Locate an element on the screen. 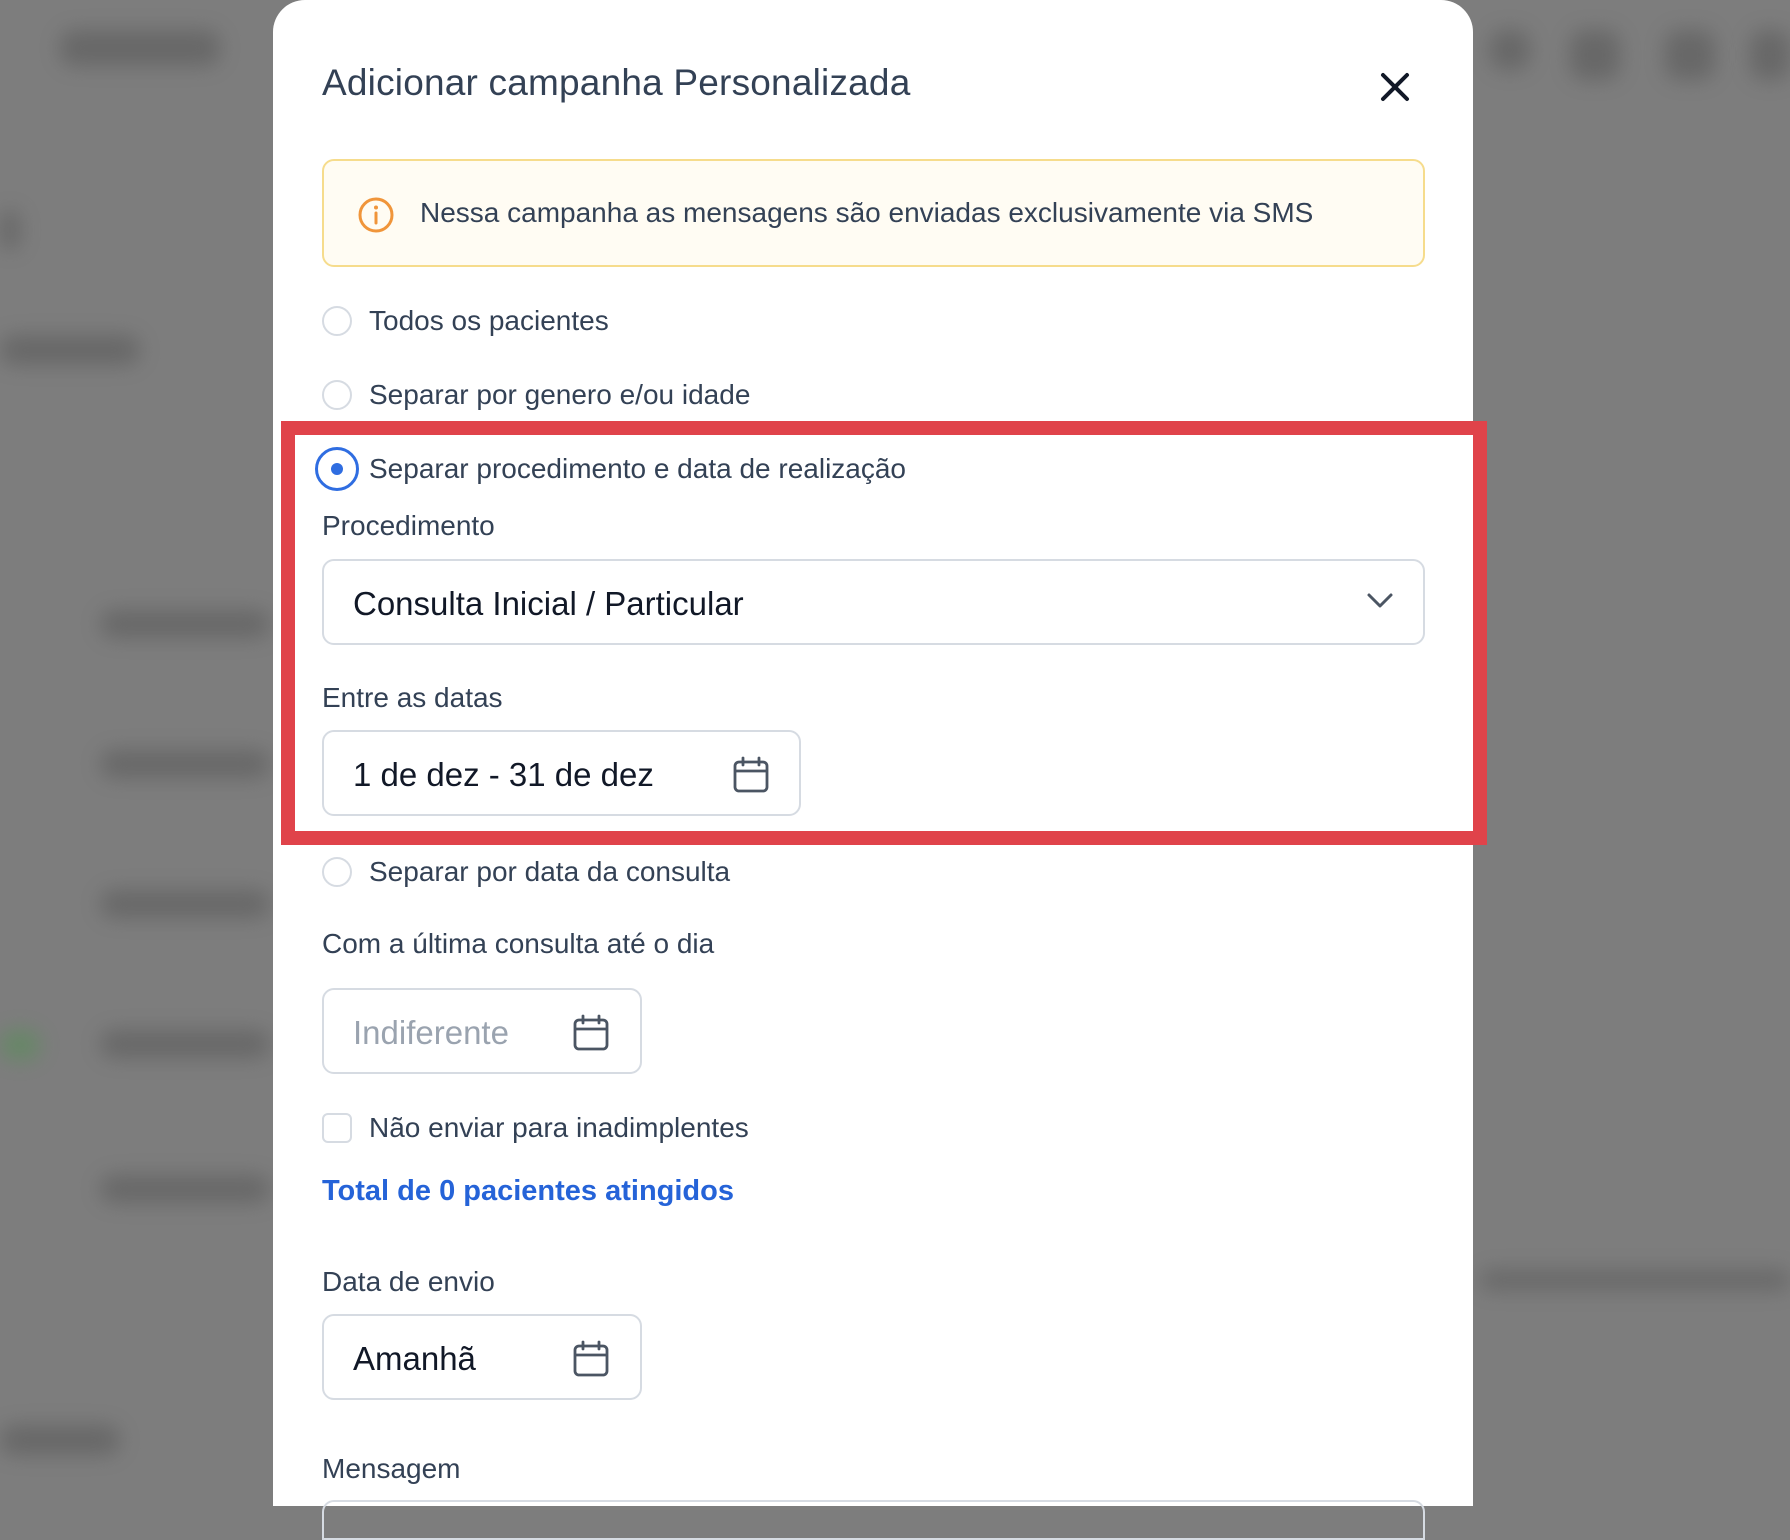 The height and width of the screenshot is (1540, 1790). radio-gender-age: Separar por genero e/ou idade is located at coordinates (536, 395).